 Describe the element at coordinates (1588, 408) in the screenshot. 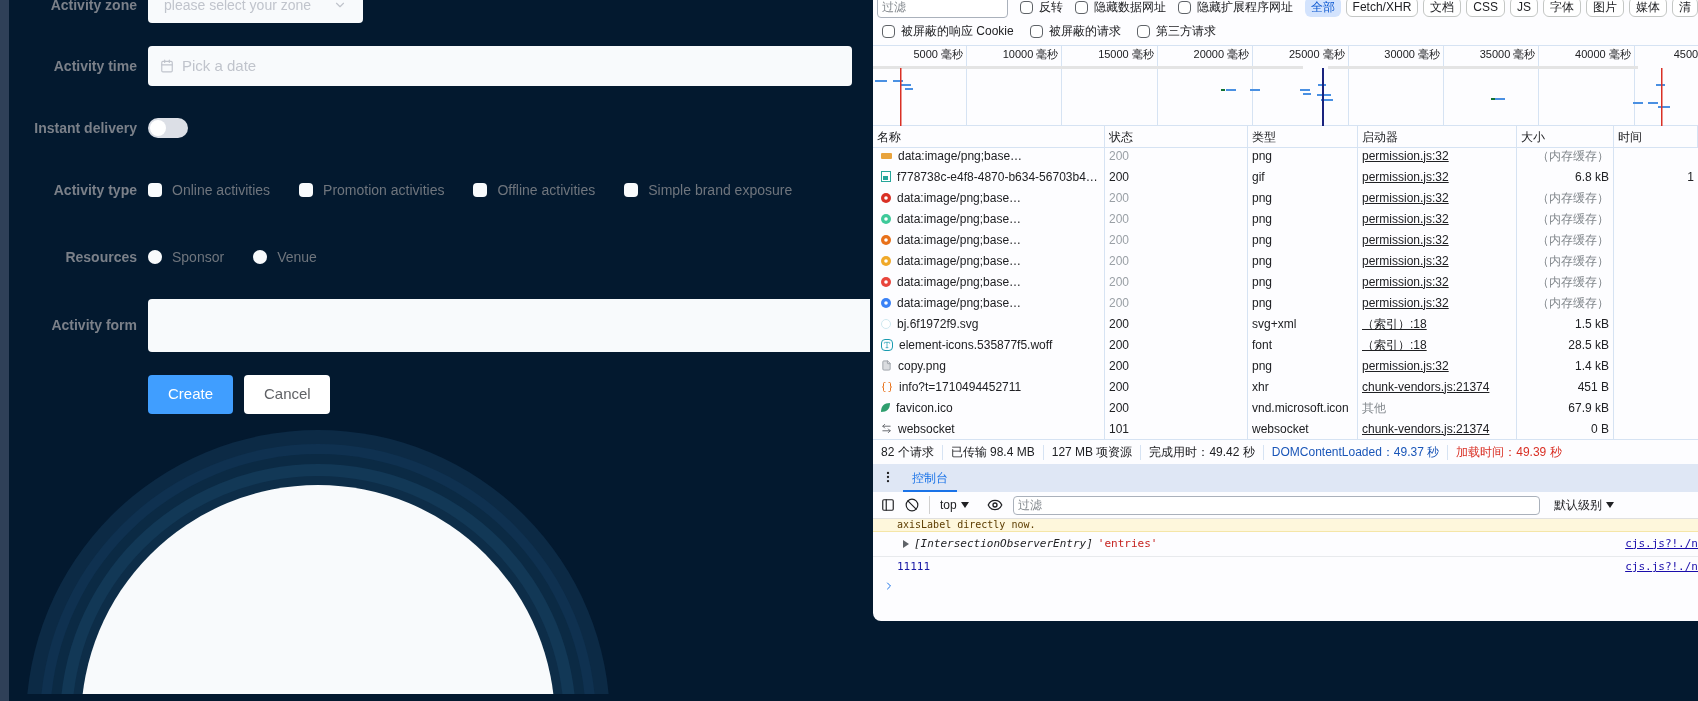

I see `request-size: 67.9 kB` at that location.